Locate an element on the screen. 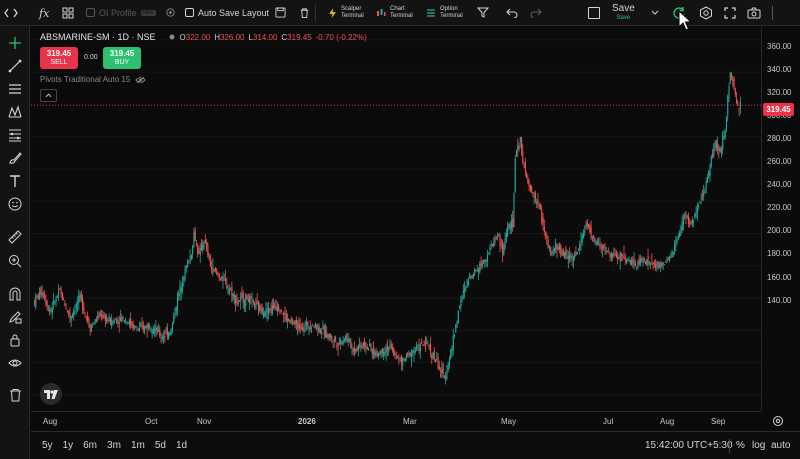  range-1m-button: 1m is located at coordinates (138, 445).